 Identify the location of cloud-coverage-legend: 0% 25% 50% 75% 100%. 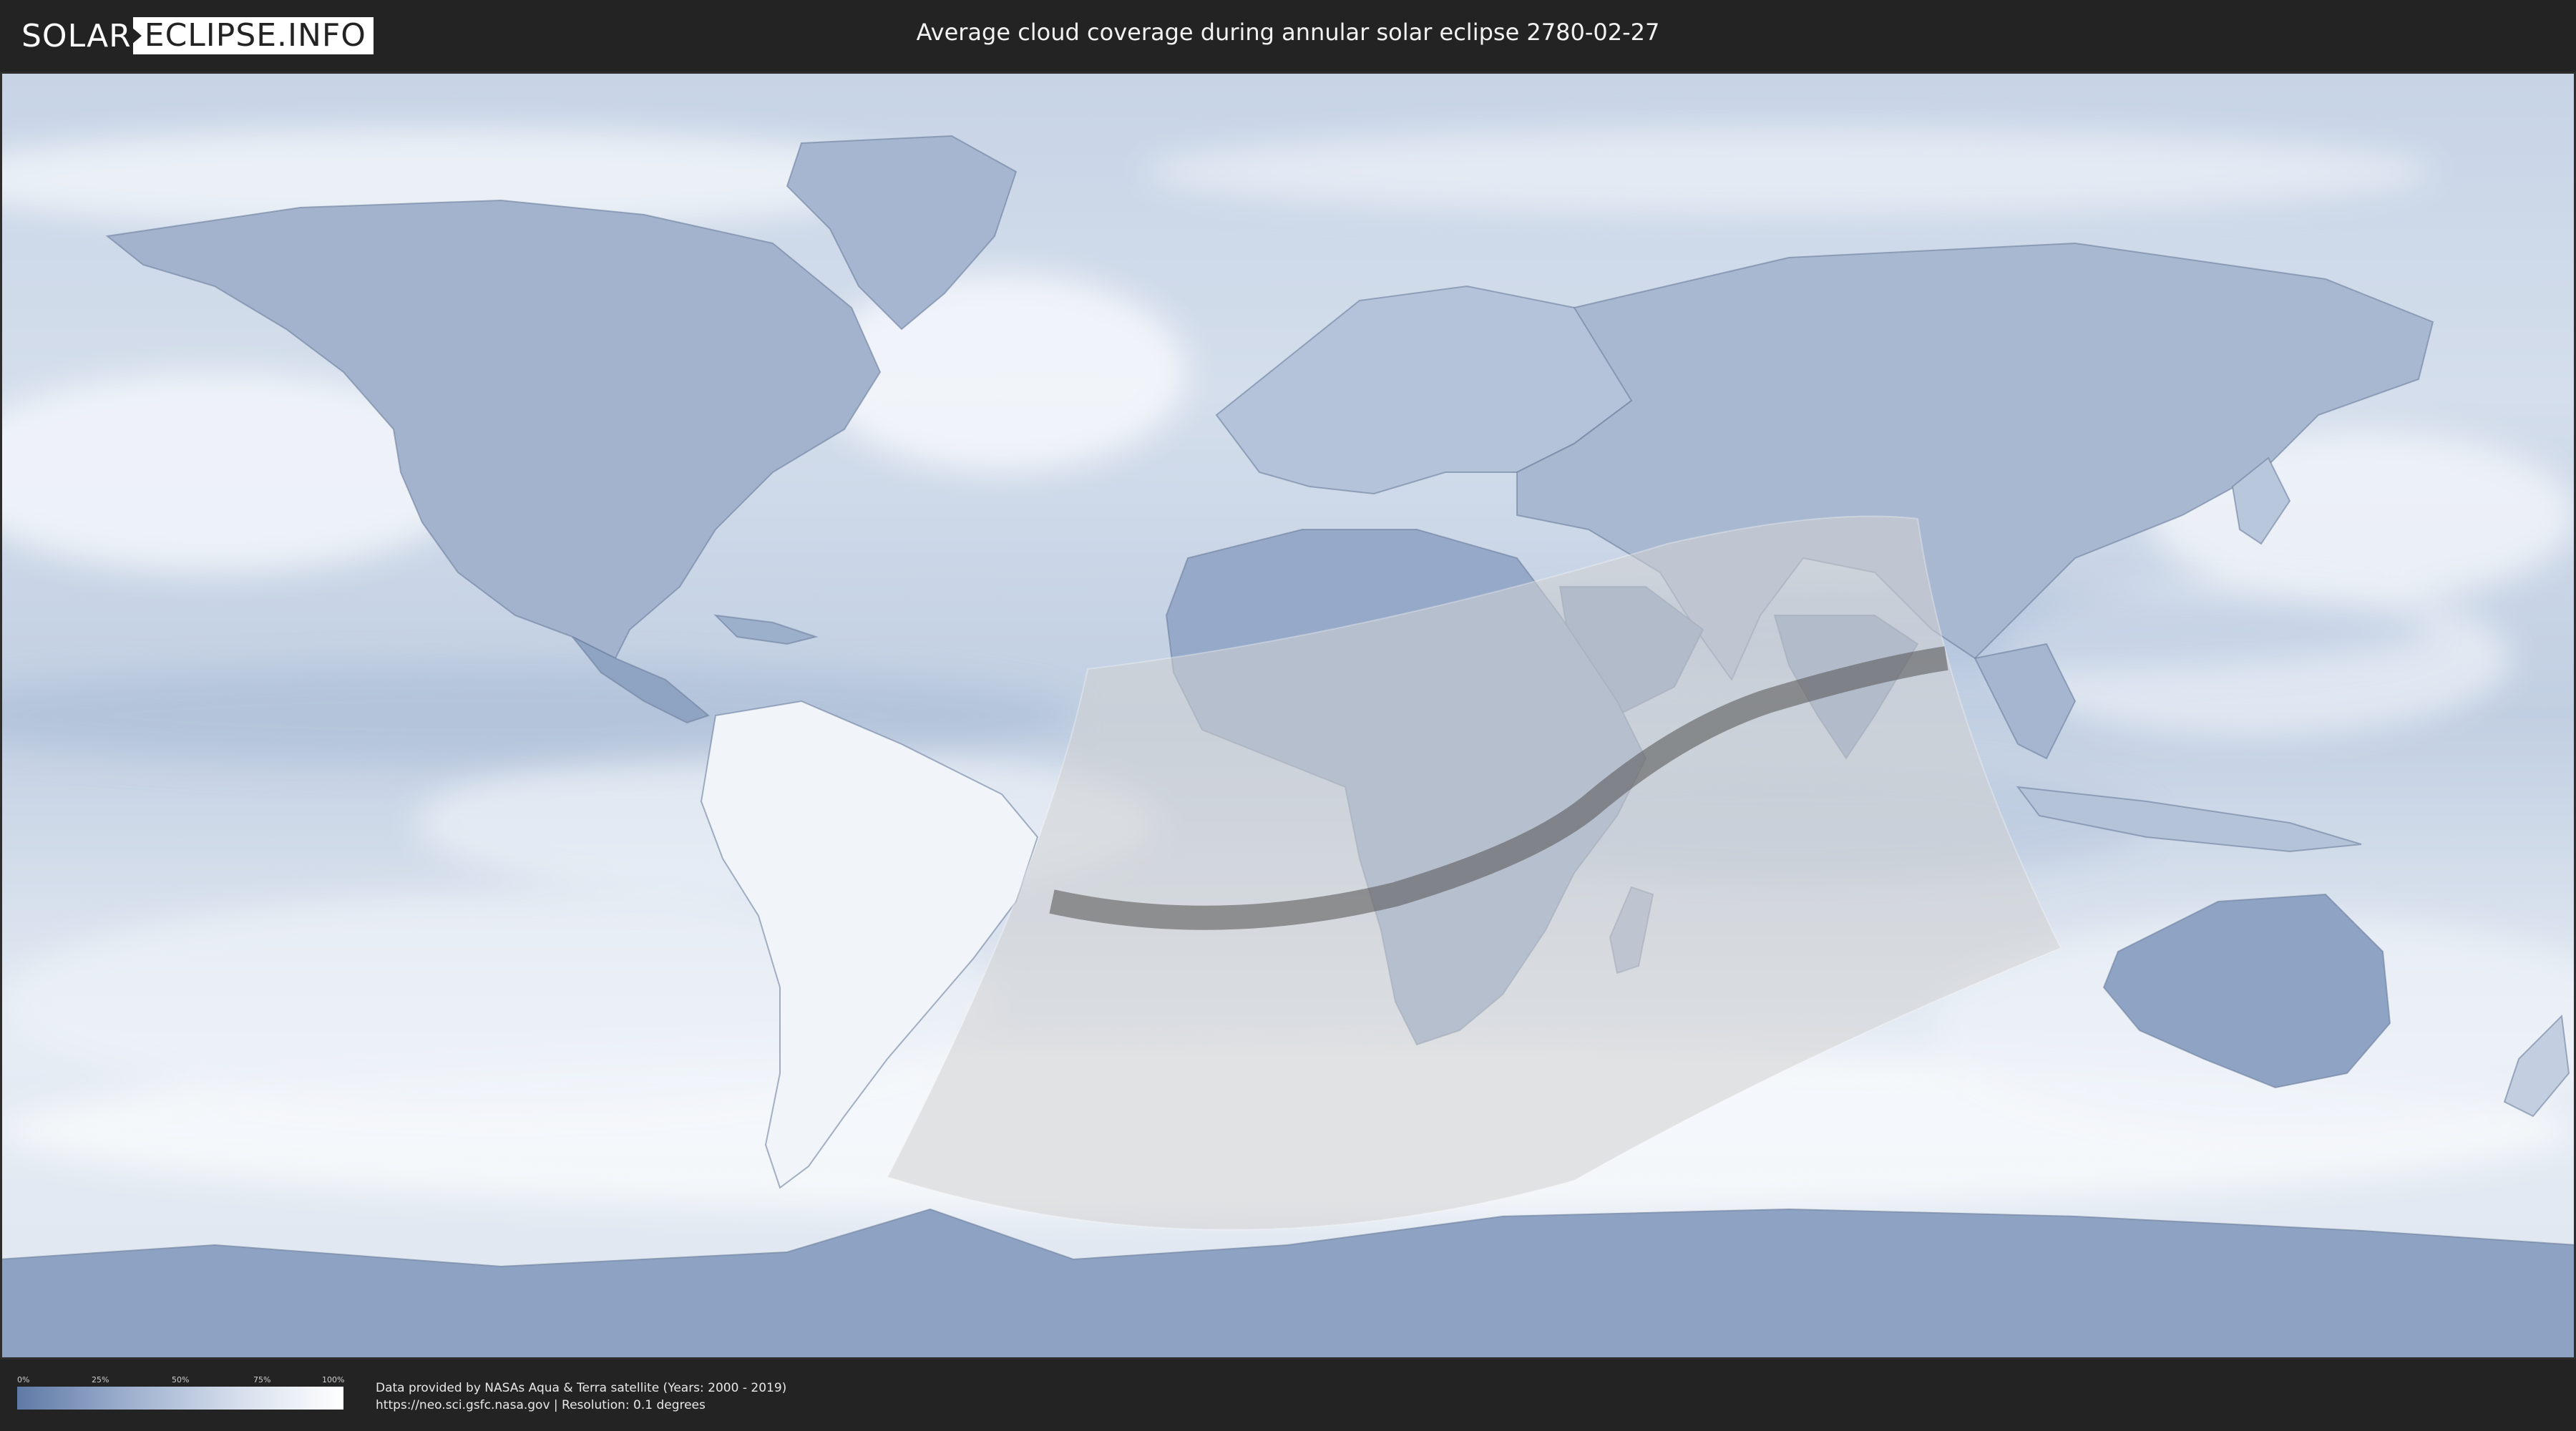
(181, 1392).